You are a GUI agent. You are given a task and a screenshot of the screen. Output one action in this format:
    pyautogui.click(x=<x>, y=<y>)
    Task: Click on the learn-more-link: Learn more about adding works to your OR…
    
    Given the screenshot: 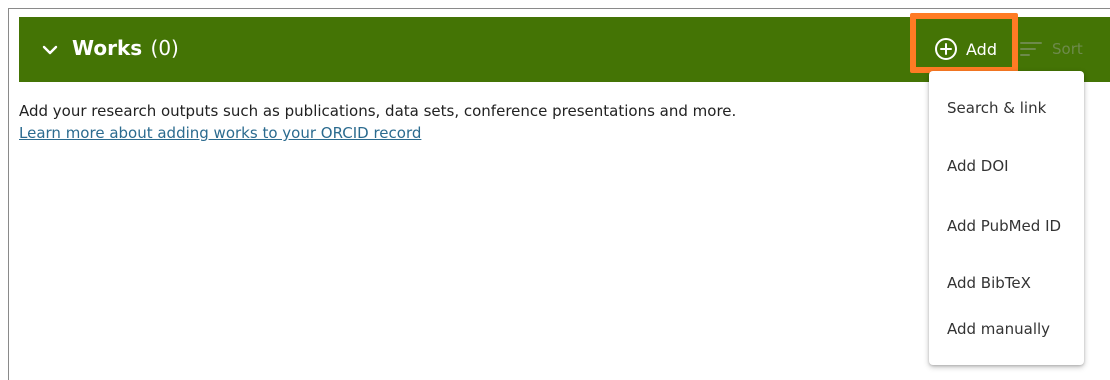 What is the action you would take?
    pyautogui.click(x=220, y=133)
    